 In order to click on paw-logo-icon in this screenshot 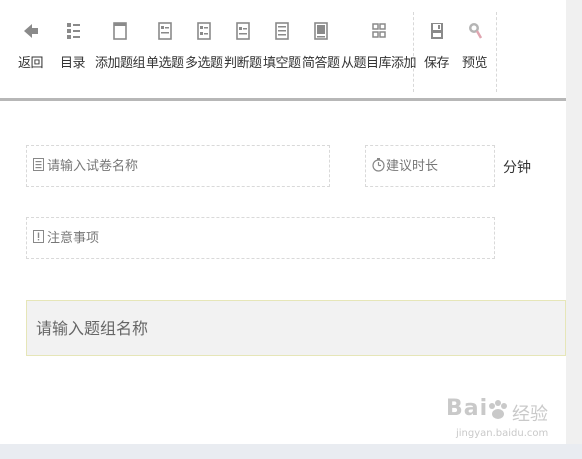, I will do `click(498, 409)`.